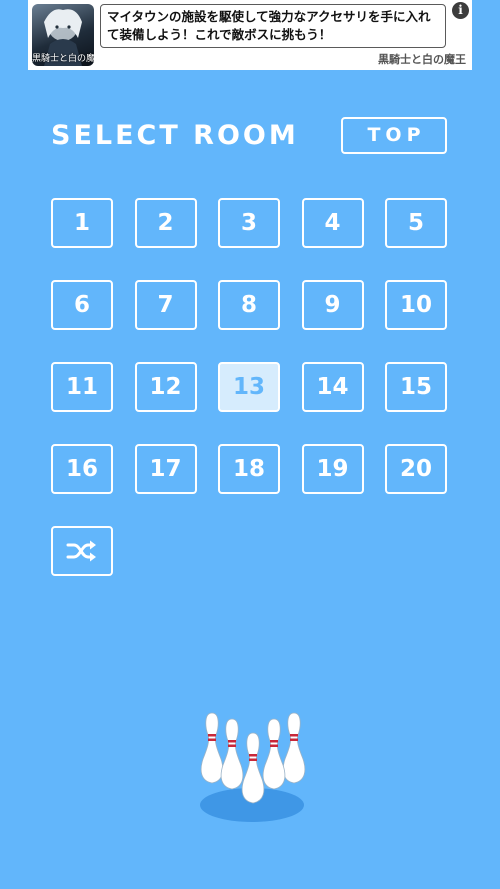 The image size is (500, 889). What do you see at coordinates (82, 387) in the screenshot?
I see `room-button-11: 11` at bounding box center [82, 387].